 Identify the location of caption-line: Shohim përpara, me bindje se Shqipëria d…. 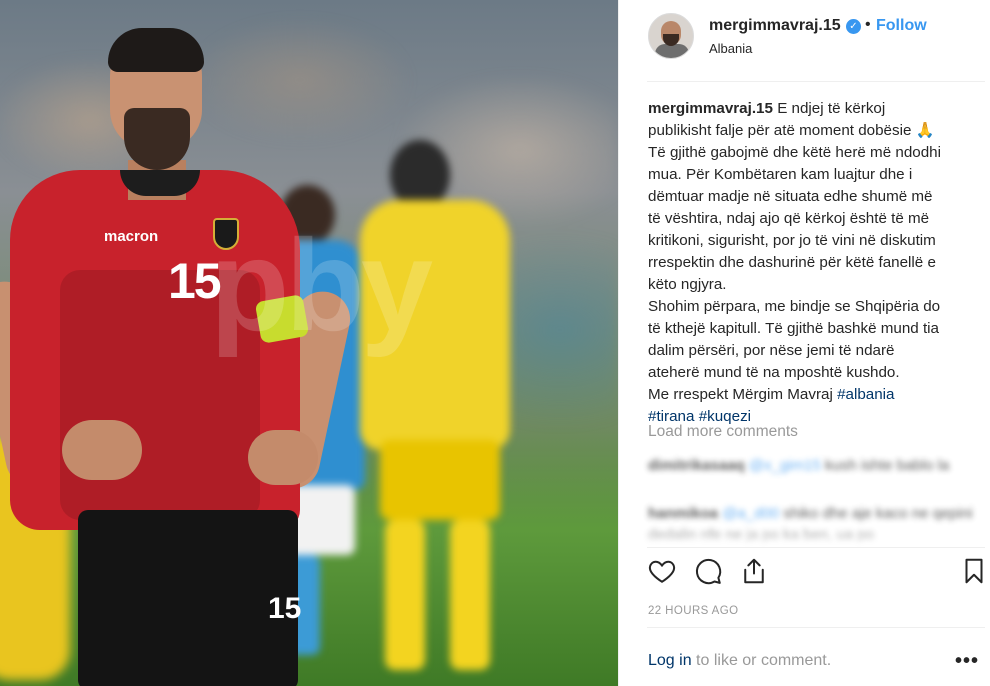
(794, 306).